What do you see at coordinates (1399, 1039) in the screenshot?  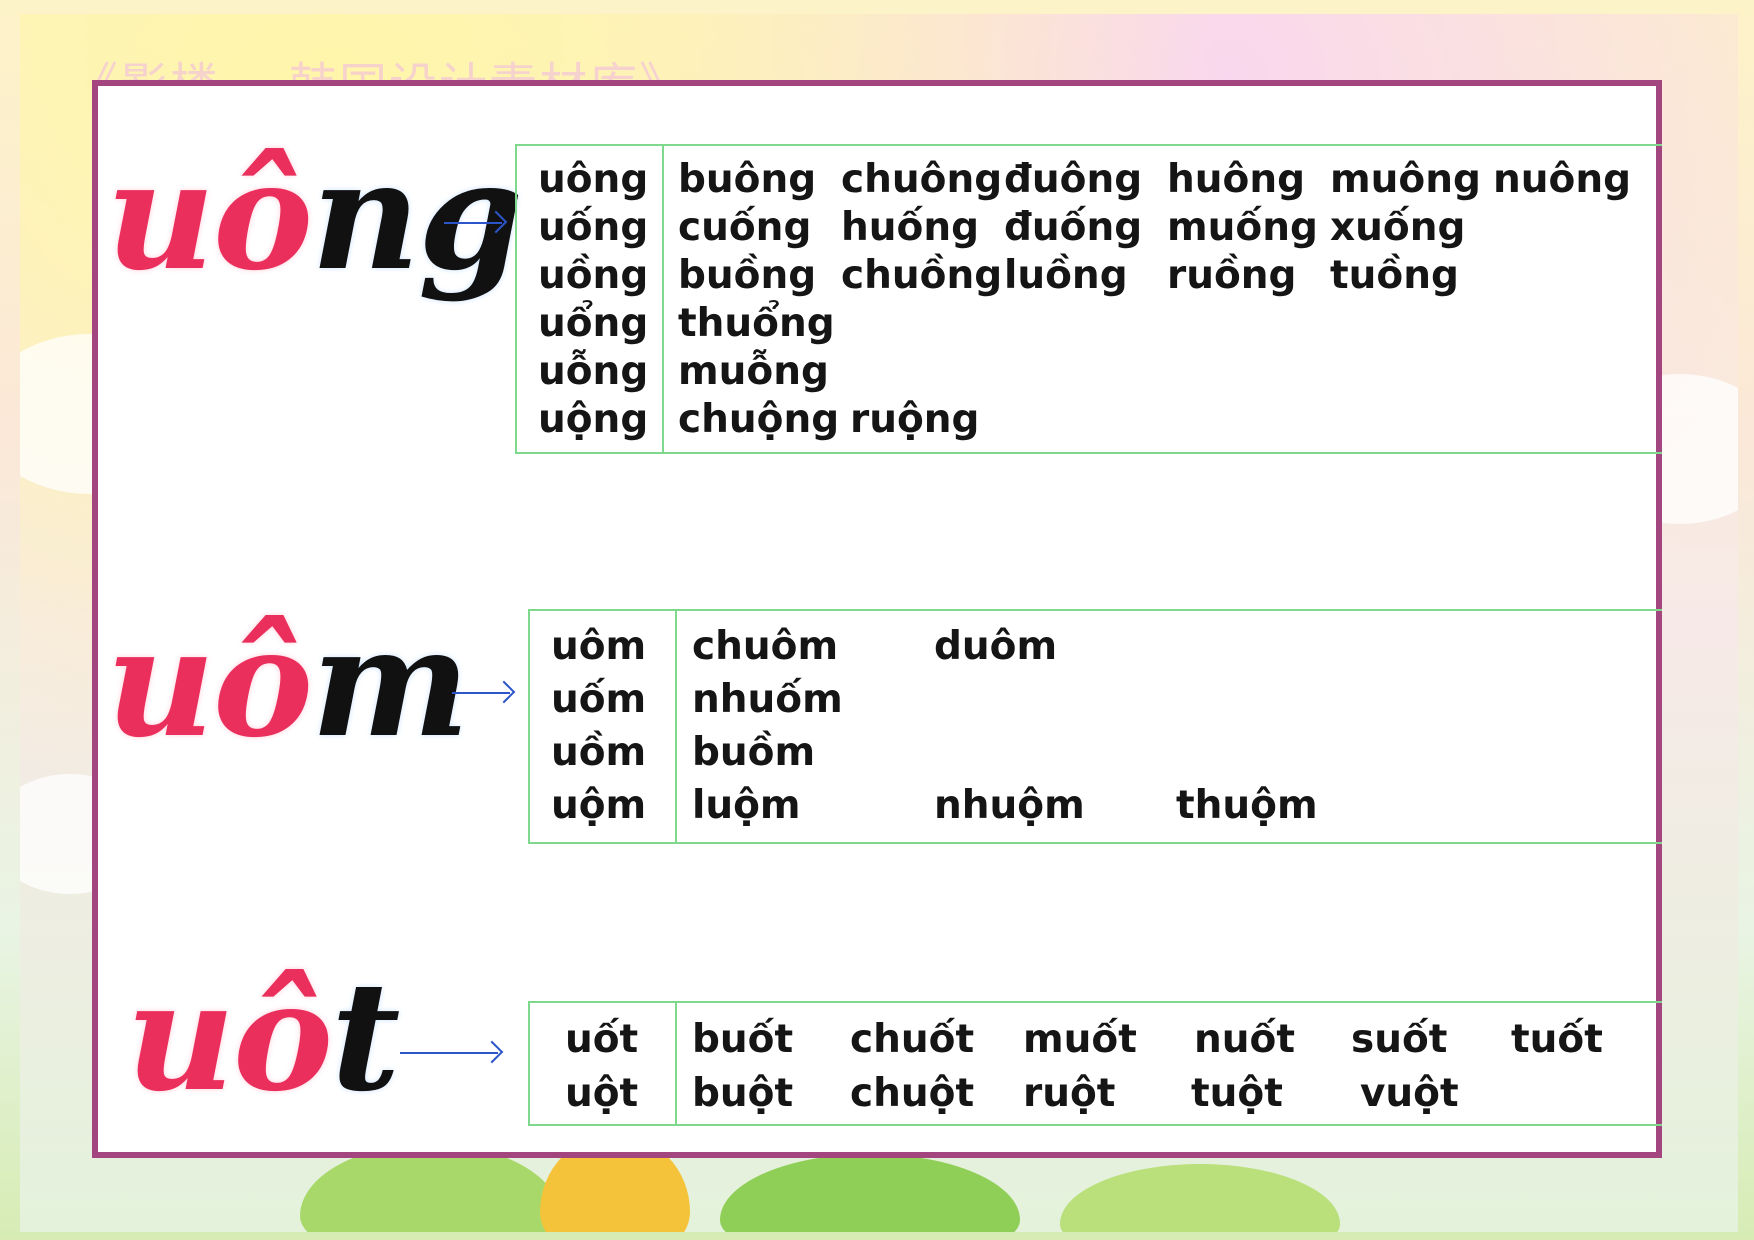 I see `word: suốt` at bounding box center [1399, 1039].